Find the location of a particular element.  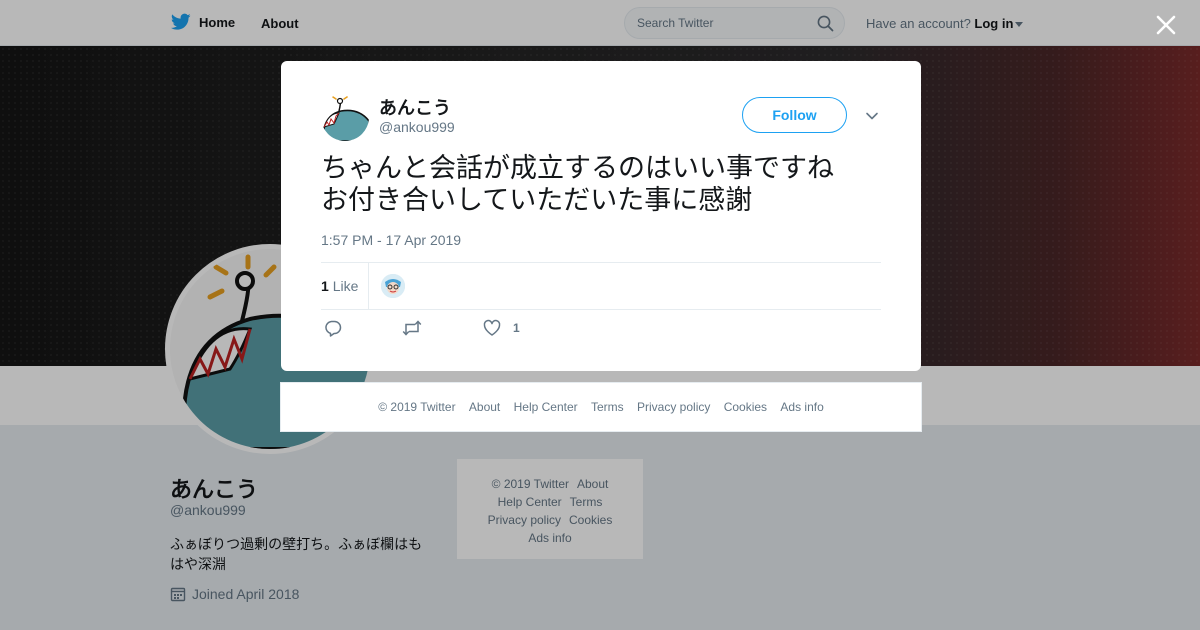

liker-avatar is located at coordinates (393, 286).